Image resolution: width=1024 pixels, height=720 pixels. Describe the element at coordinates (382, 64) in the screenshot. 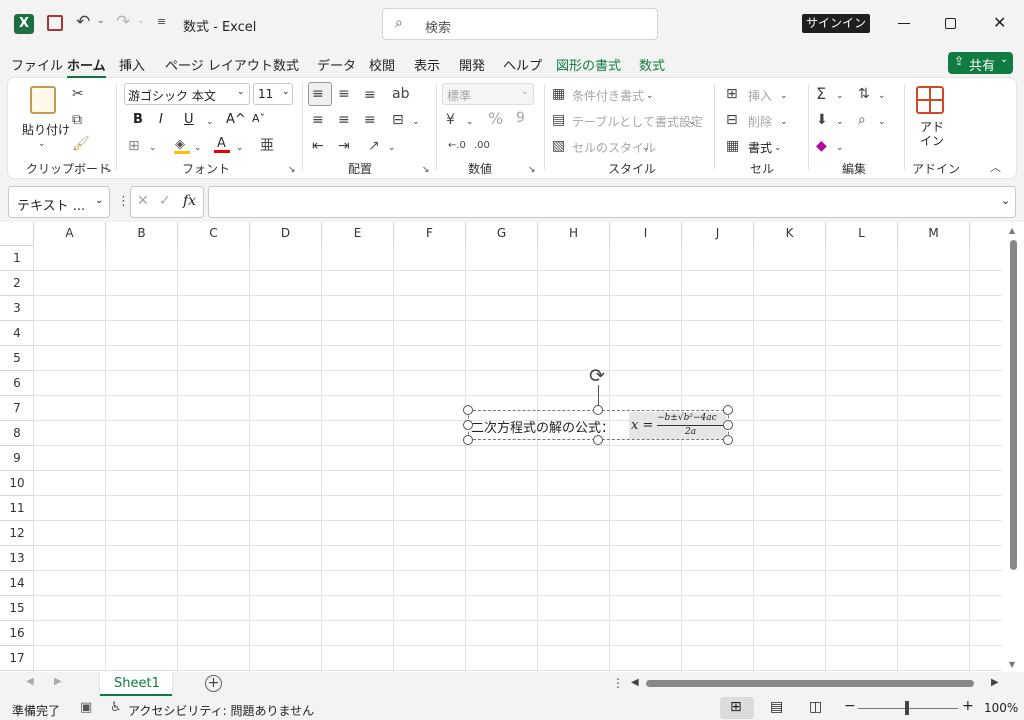

I see `tab-review: 校閲` at that location.